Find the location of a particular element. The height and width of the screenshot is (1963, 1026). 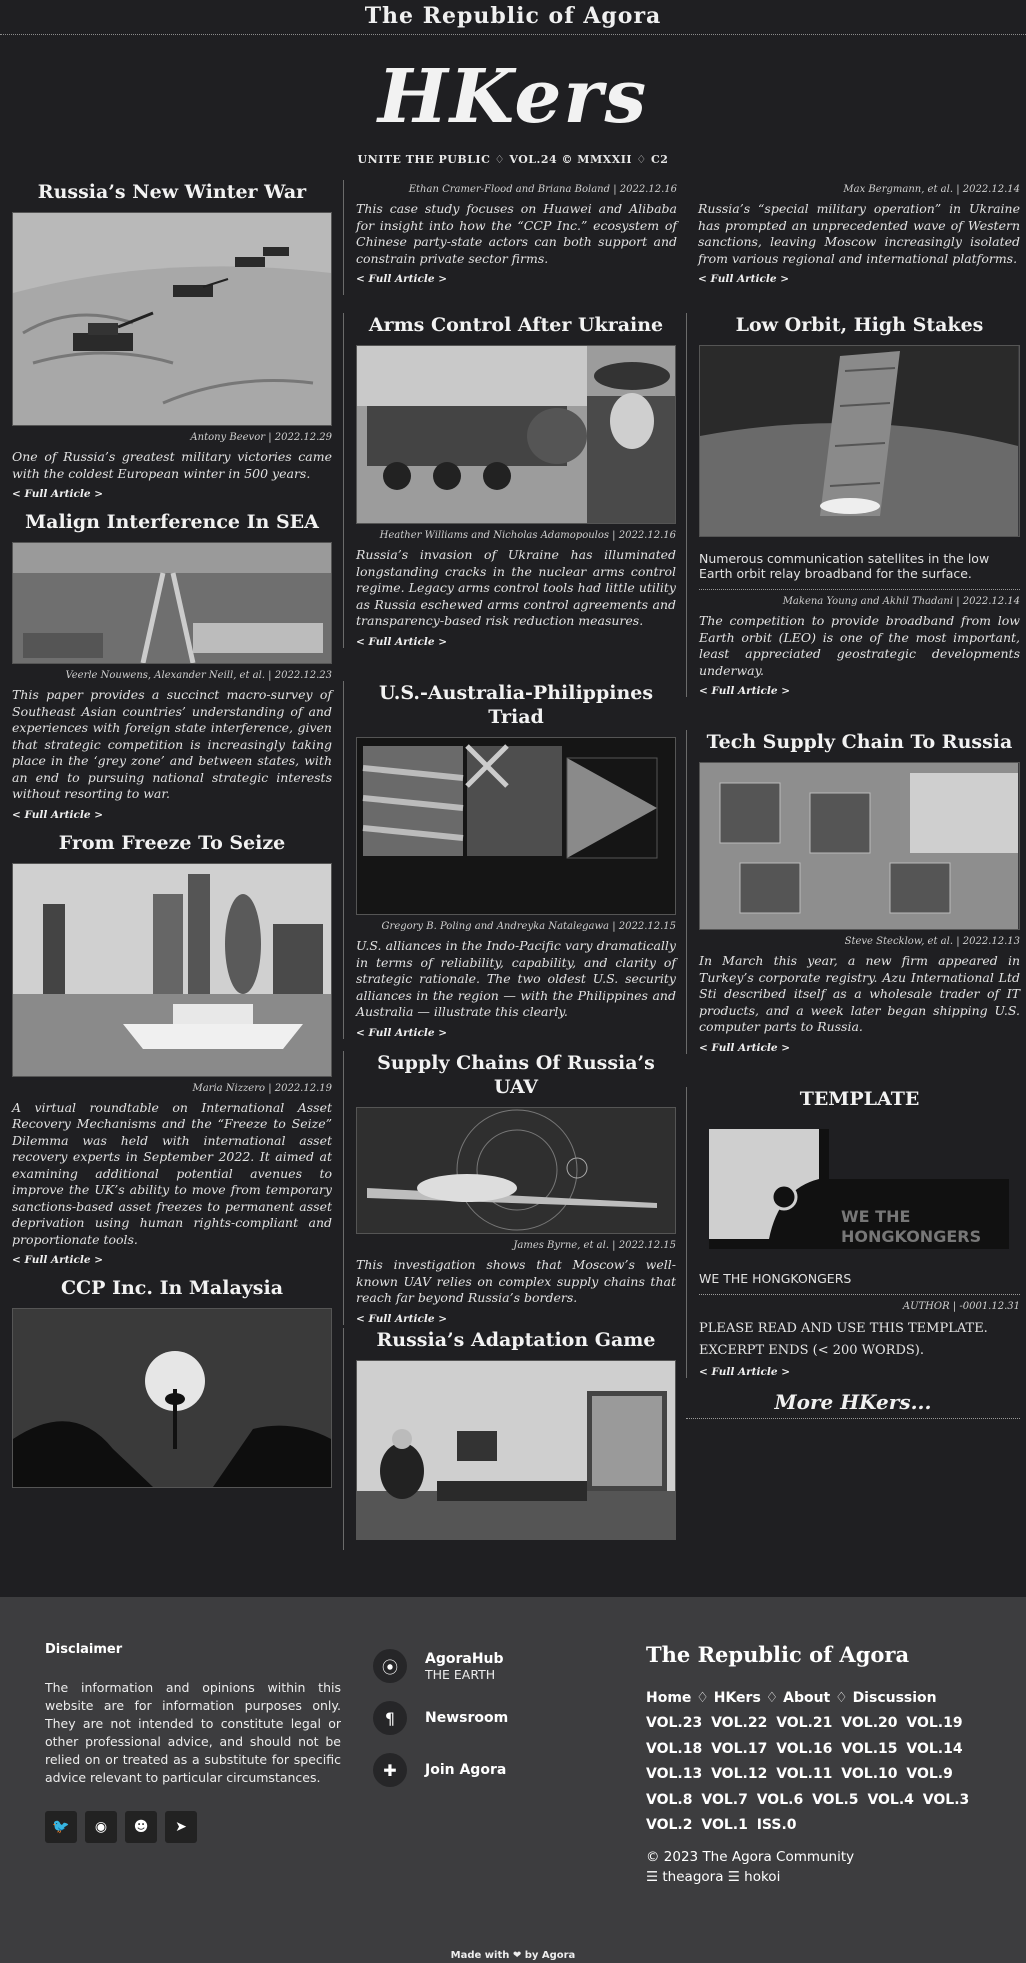

article-image-missile is located at coordinates (516, 434).